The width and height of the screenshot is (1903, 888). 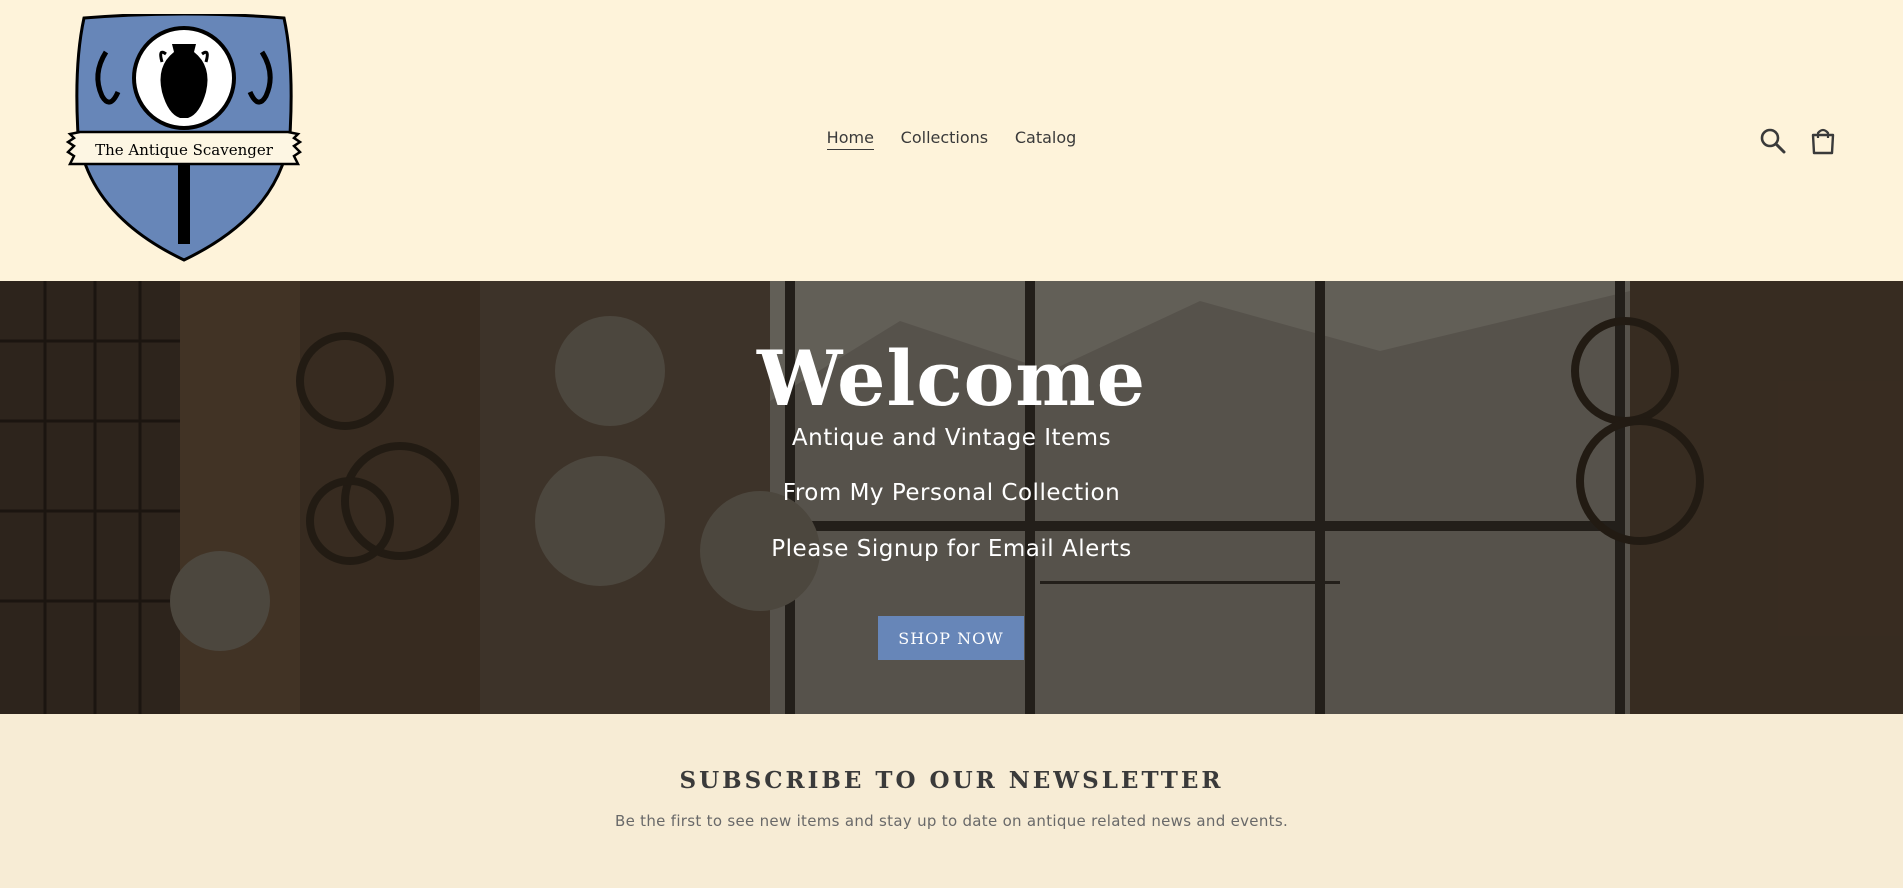 What do you see at coordinates (951, 549) in the screenshot?
I see `hero-line-3: Please Signup for Email Alerts` at bounding box center [951, 549].